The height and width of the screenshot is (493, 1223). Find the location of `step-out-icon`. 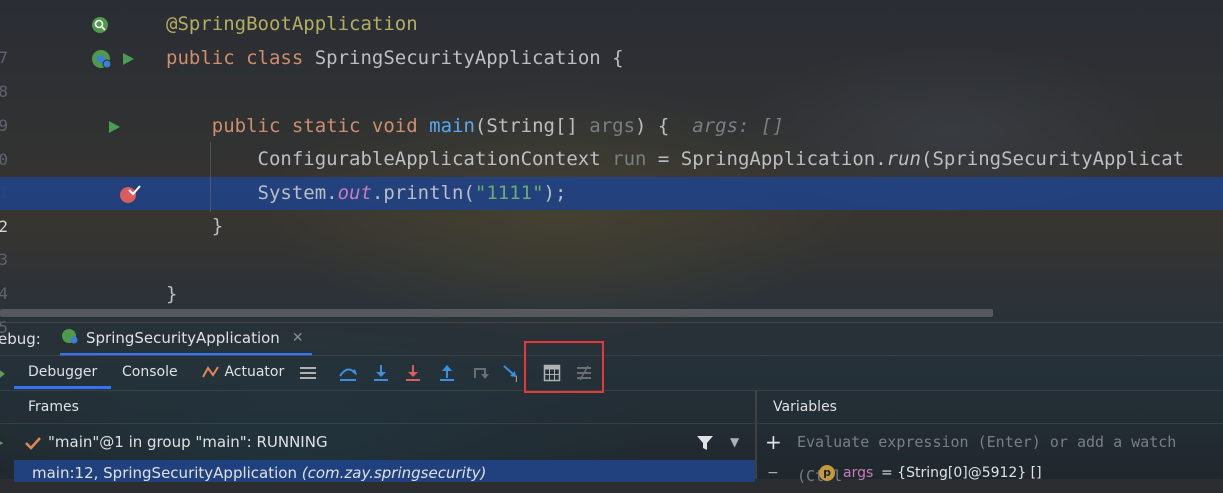

step-out-icon is located at coordinates (447, 373).